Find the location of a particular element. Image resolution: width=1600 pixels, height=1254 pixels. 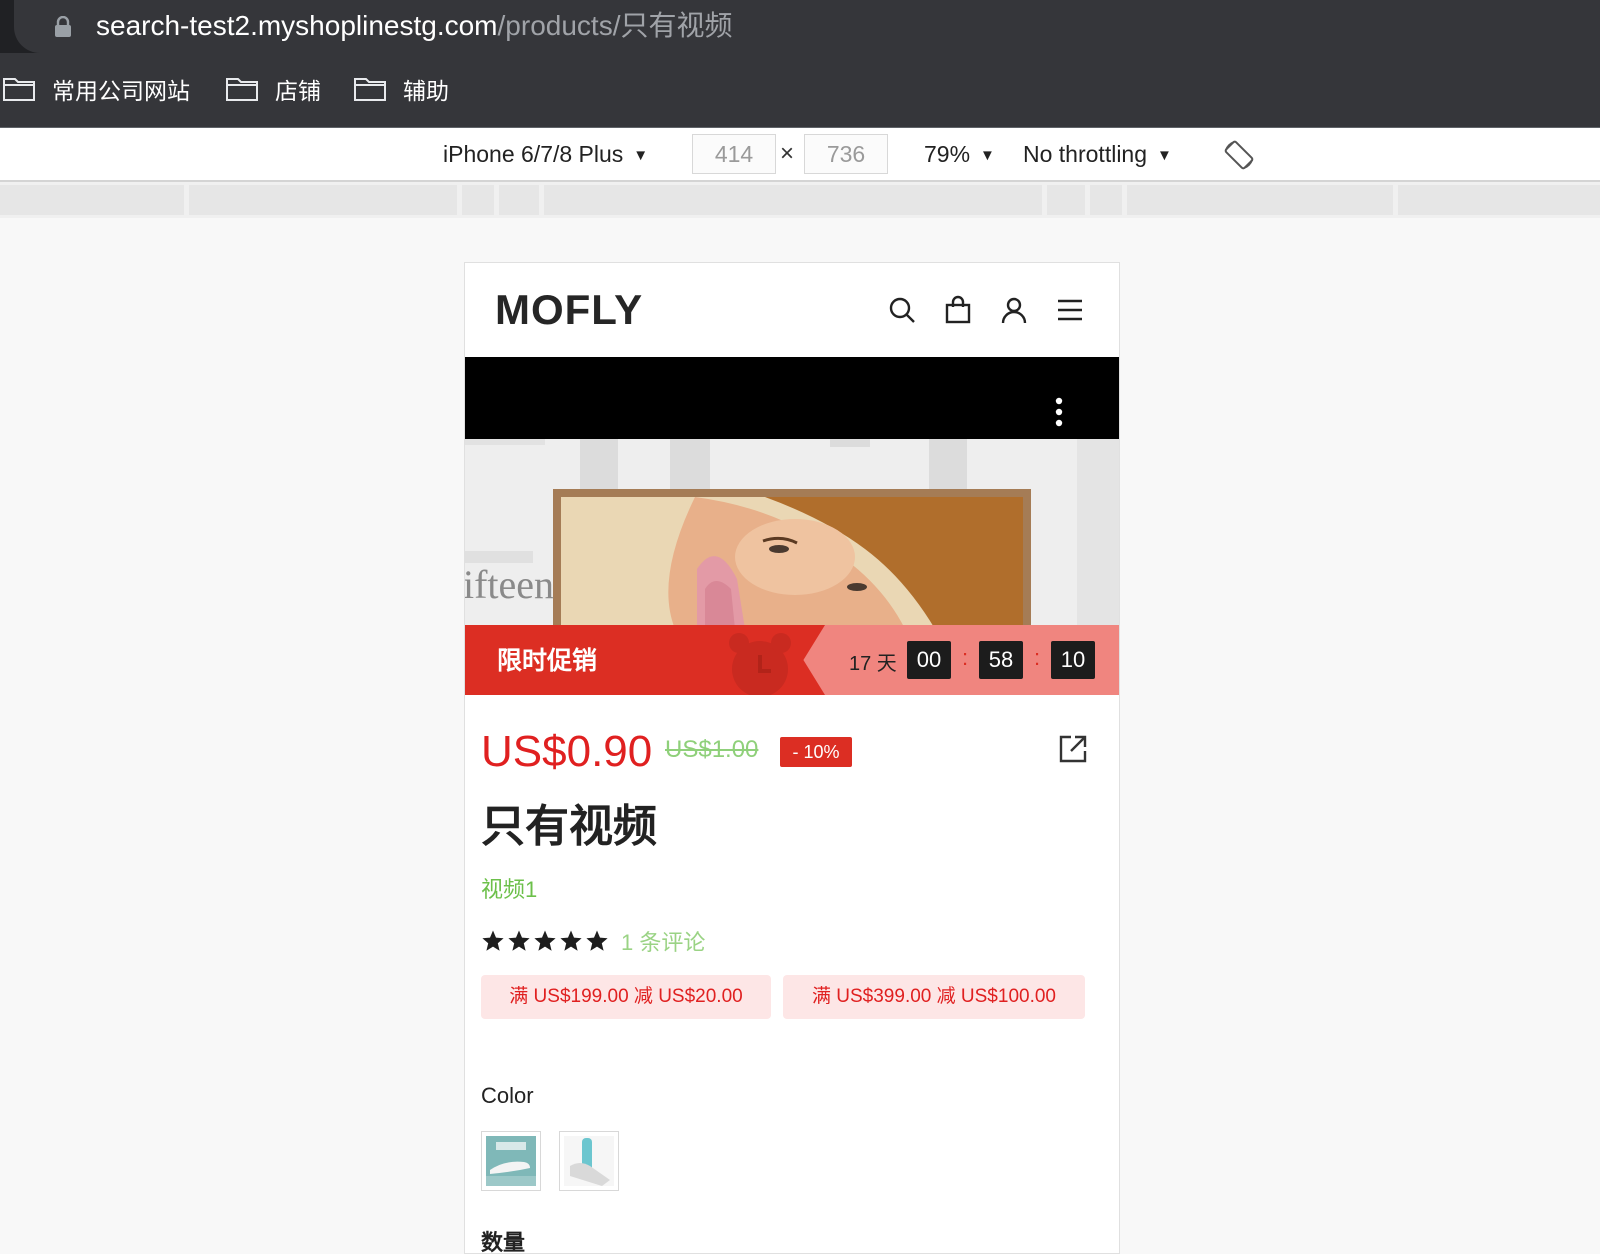

price-row: US$0.90 US$1.00 - 10% is located at coordinates (791, 752).